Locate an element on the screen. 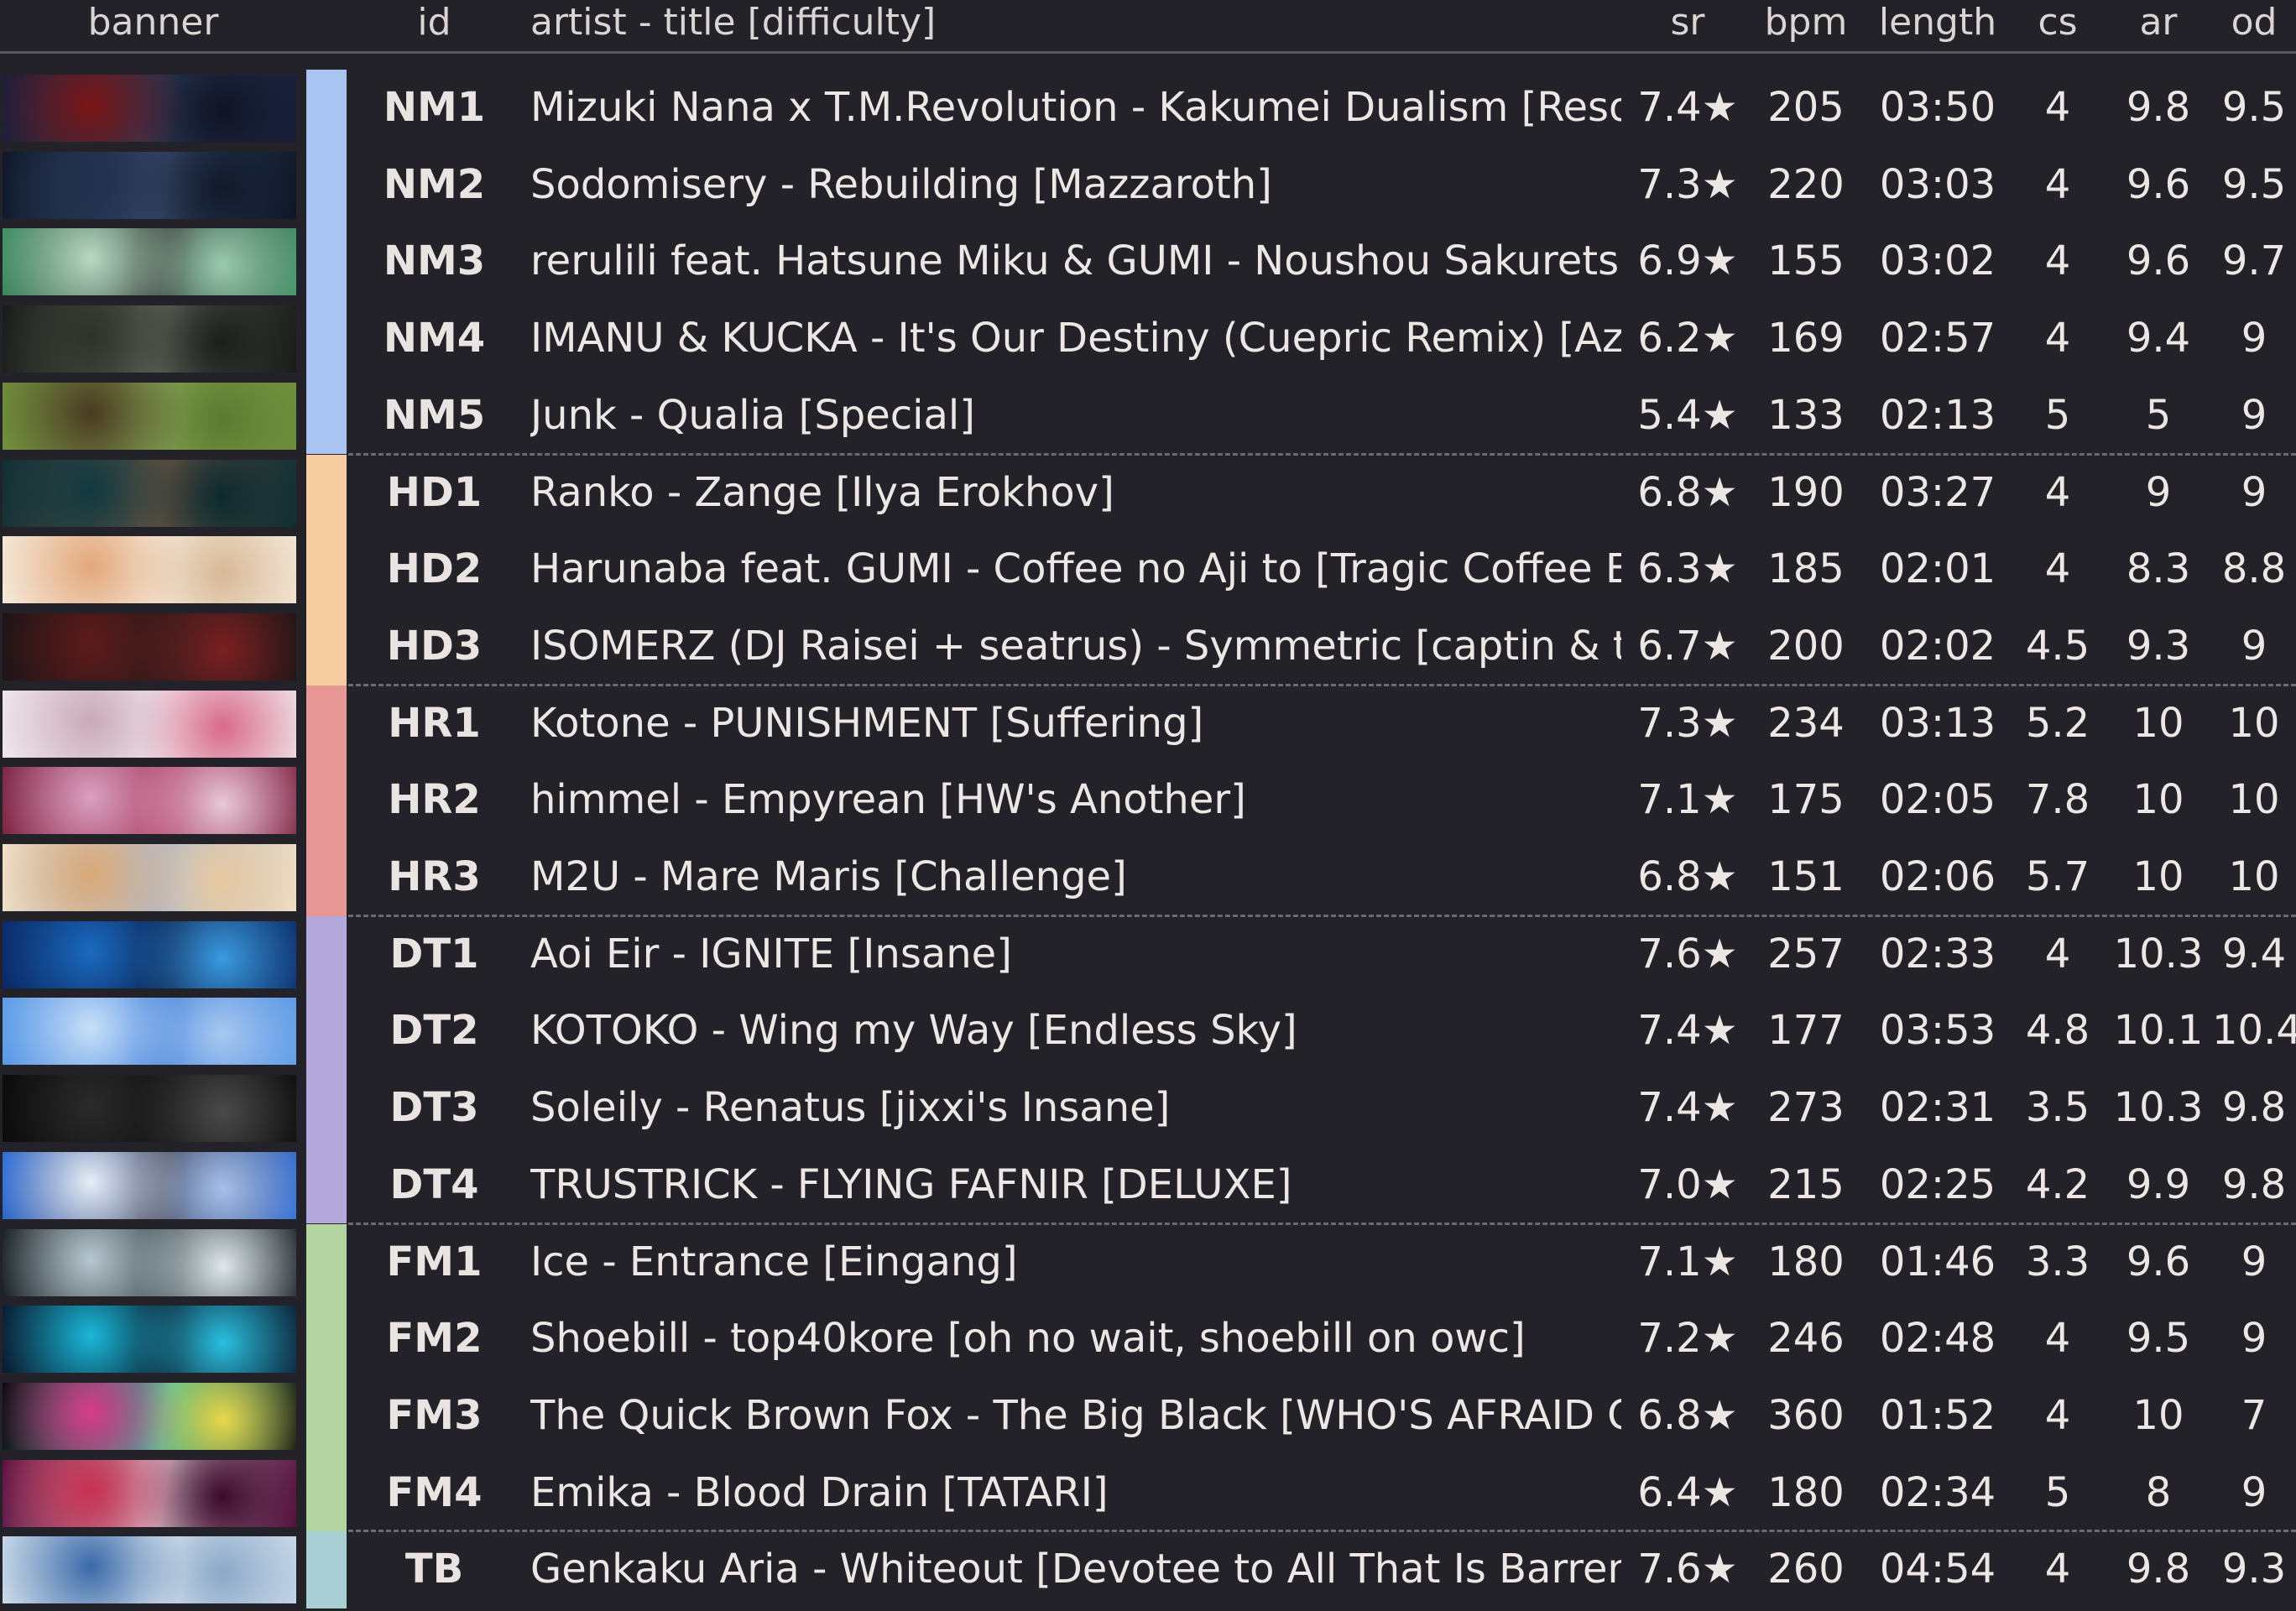 This screenshot has width=2296, height=1611. map-length: 03:27 is located at coordinates (1937, 492).